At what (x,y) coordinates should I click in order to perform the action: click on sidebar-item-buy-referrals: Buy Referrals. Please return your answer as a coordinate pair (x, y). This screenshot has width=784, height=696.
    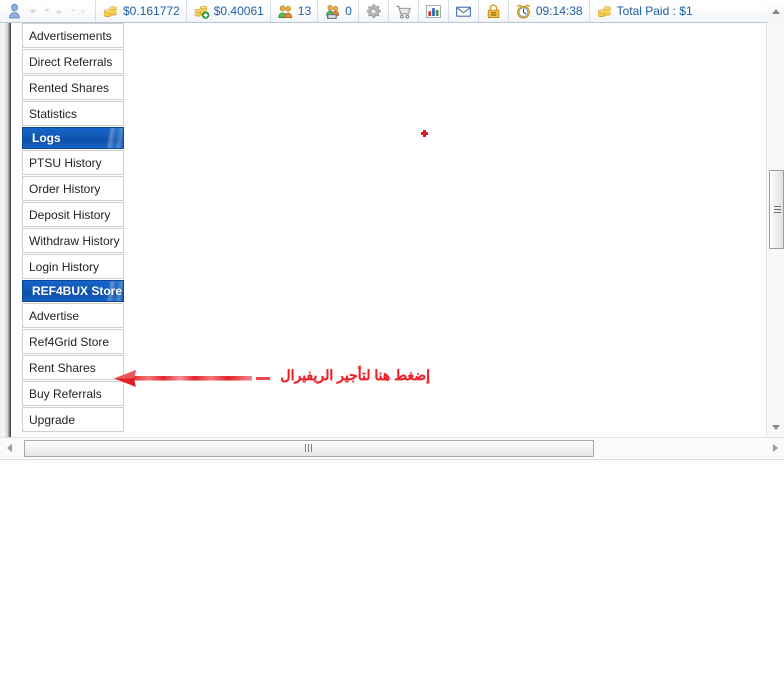
    Looking at the image, I should click on (73, 393).